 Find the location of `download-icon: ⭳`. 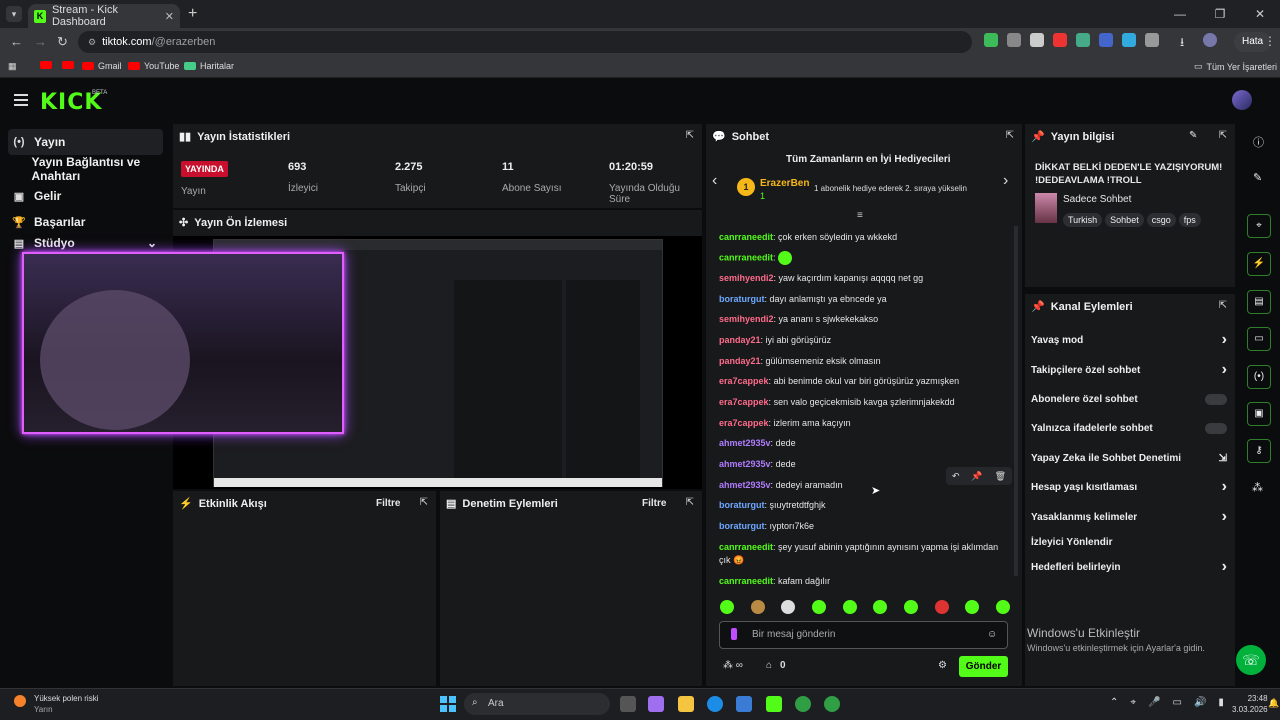

download-icon: ⭳ is located at coordinates (1187, 41).